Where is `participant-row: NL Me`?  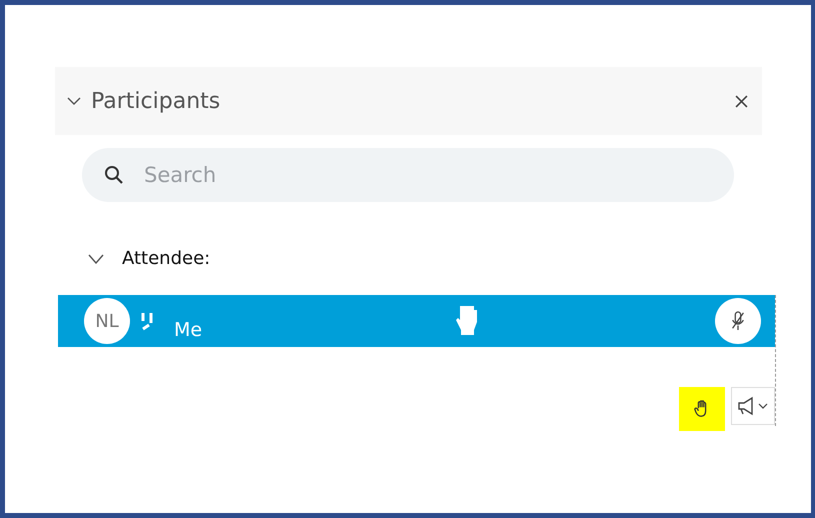 participant-row: NL Me is located at coordinates (416, 321).